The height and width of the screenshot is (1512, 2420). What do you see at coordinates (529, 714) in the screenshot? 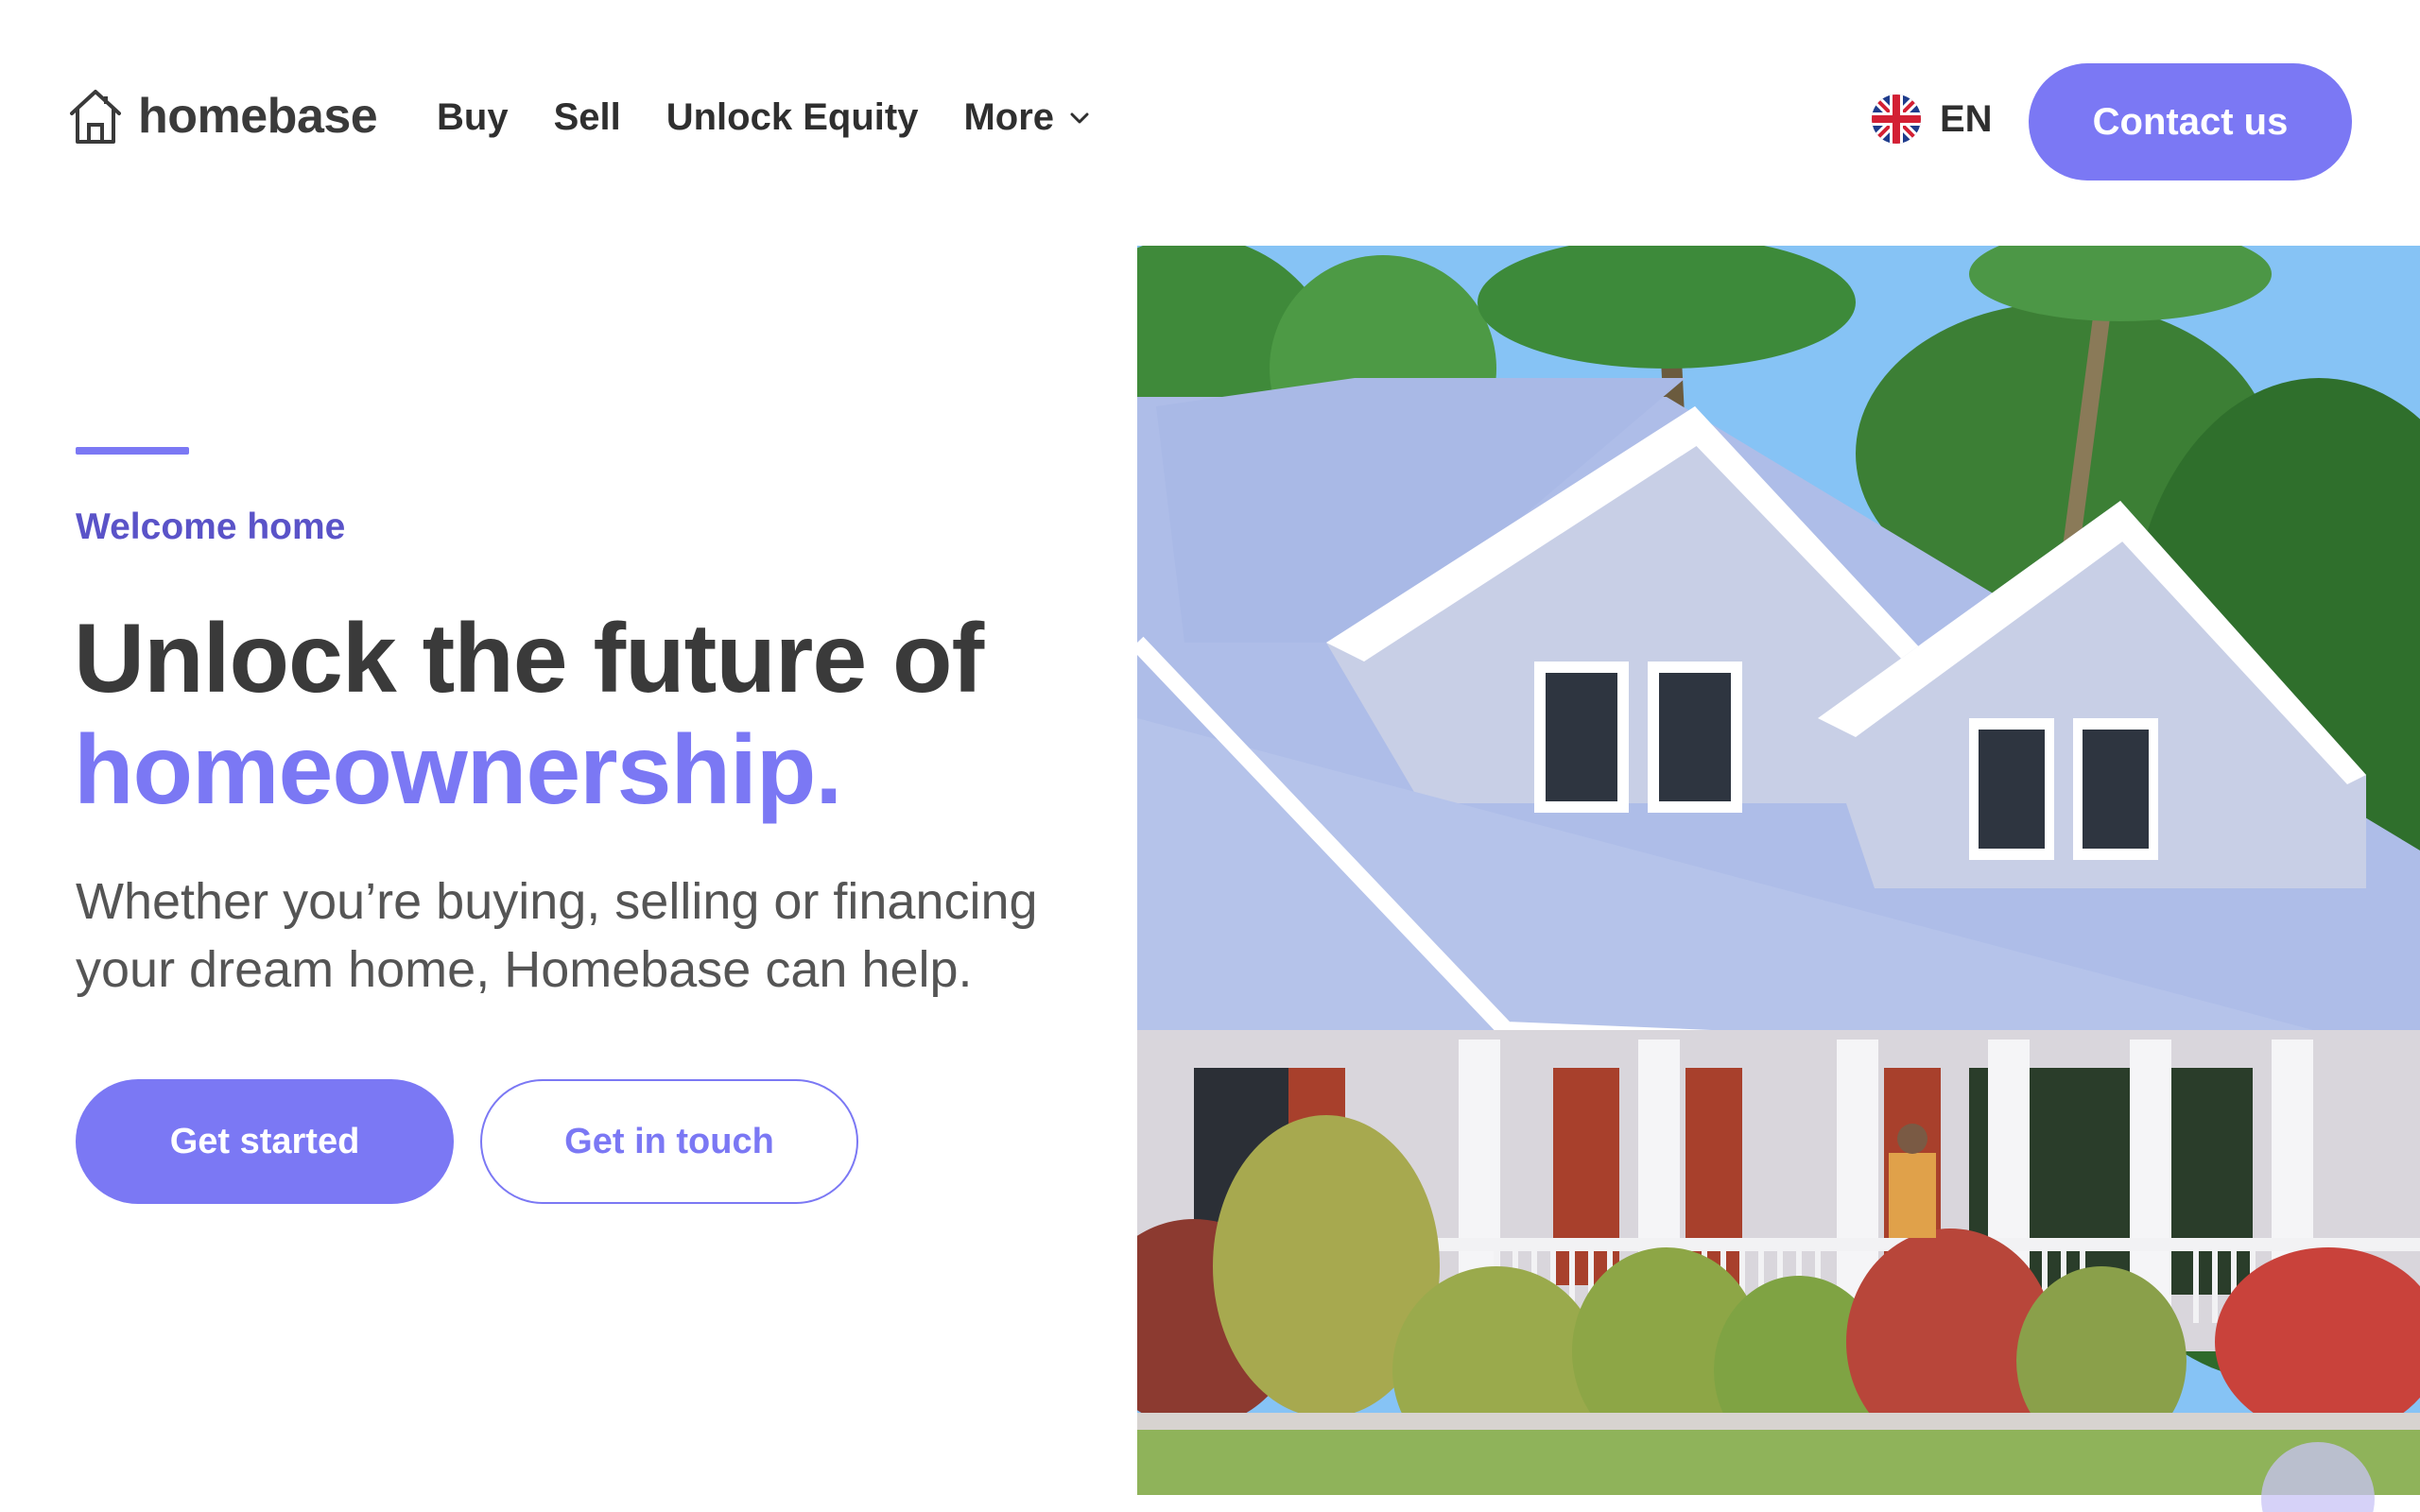
I see `hero-headline: Unlock the future of homeownership.` at bounding box center [529, 714].